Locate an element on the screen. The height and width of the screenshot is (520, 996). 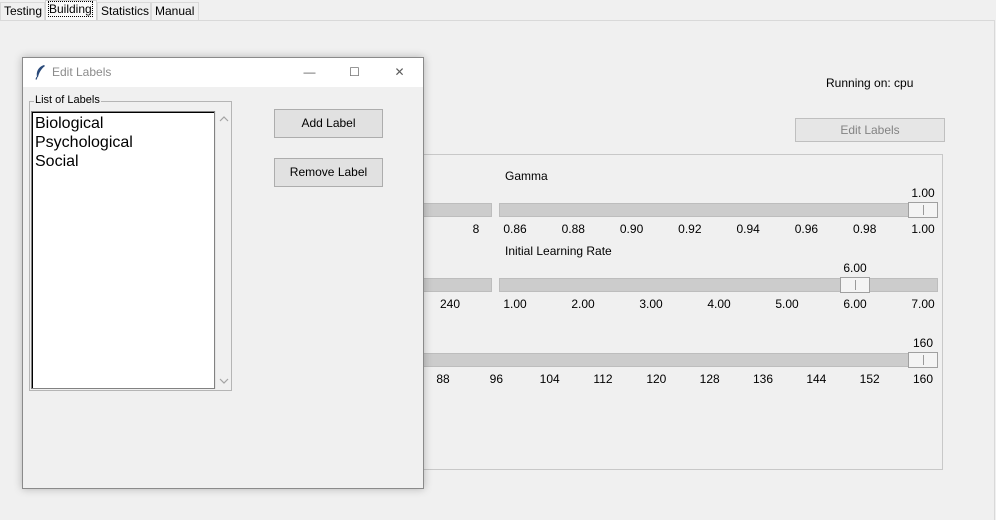
maximize-icon: ☐ is located at coordinates (354, 72).